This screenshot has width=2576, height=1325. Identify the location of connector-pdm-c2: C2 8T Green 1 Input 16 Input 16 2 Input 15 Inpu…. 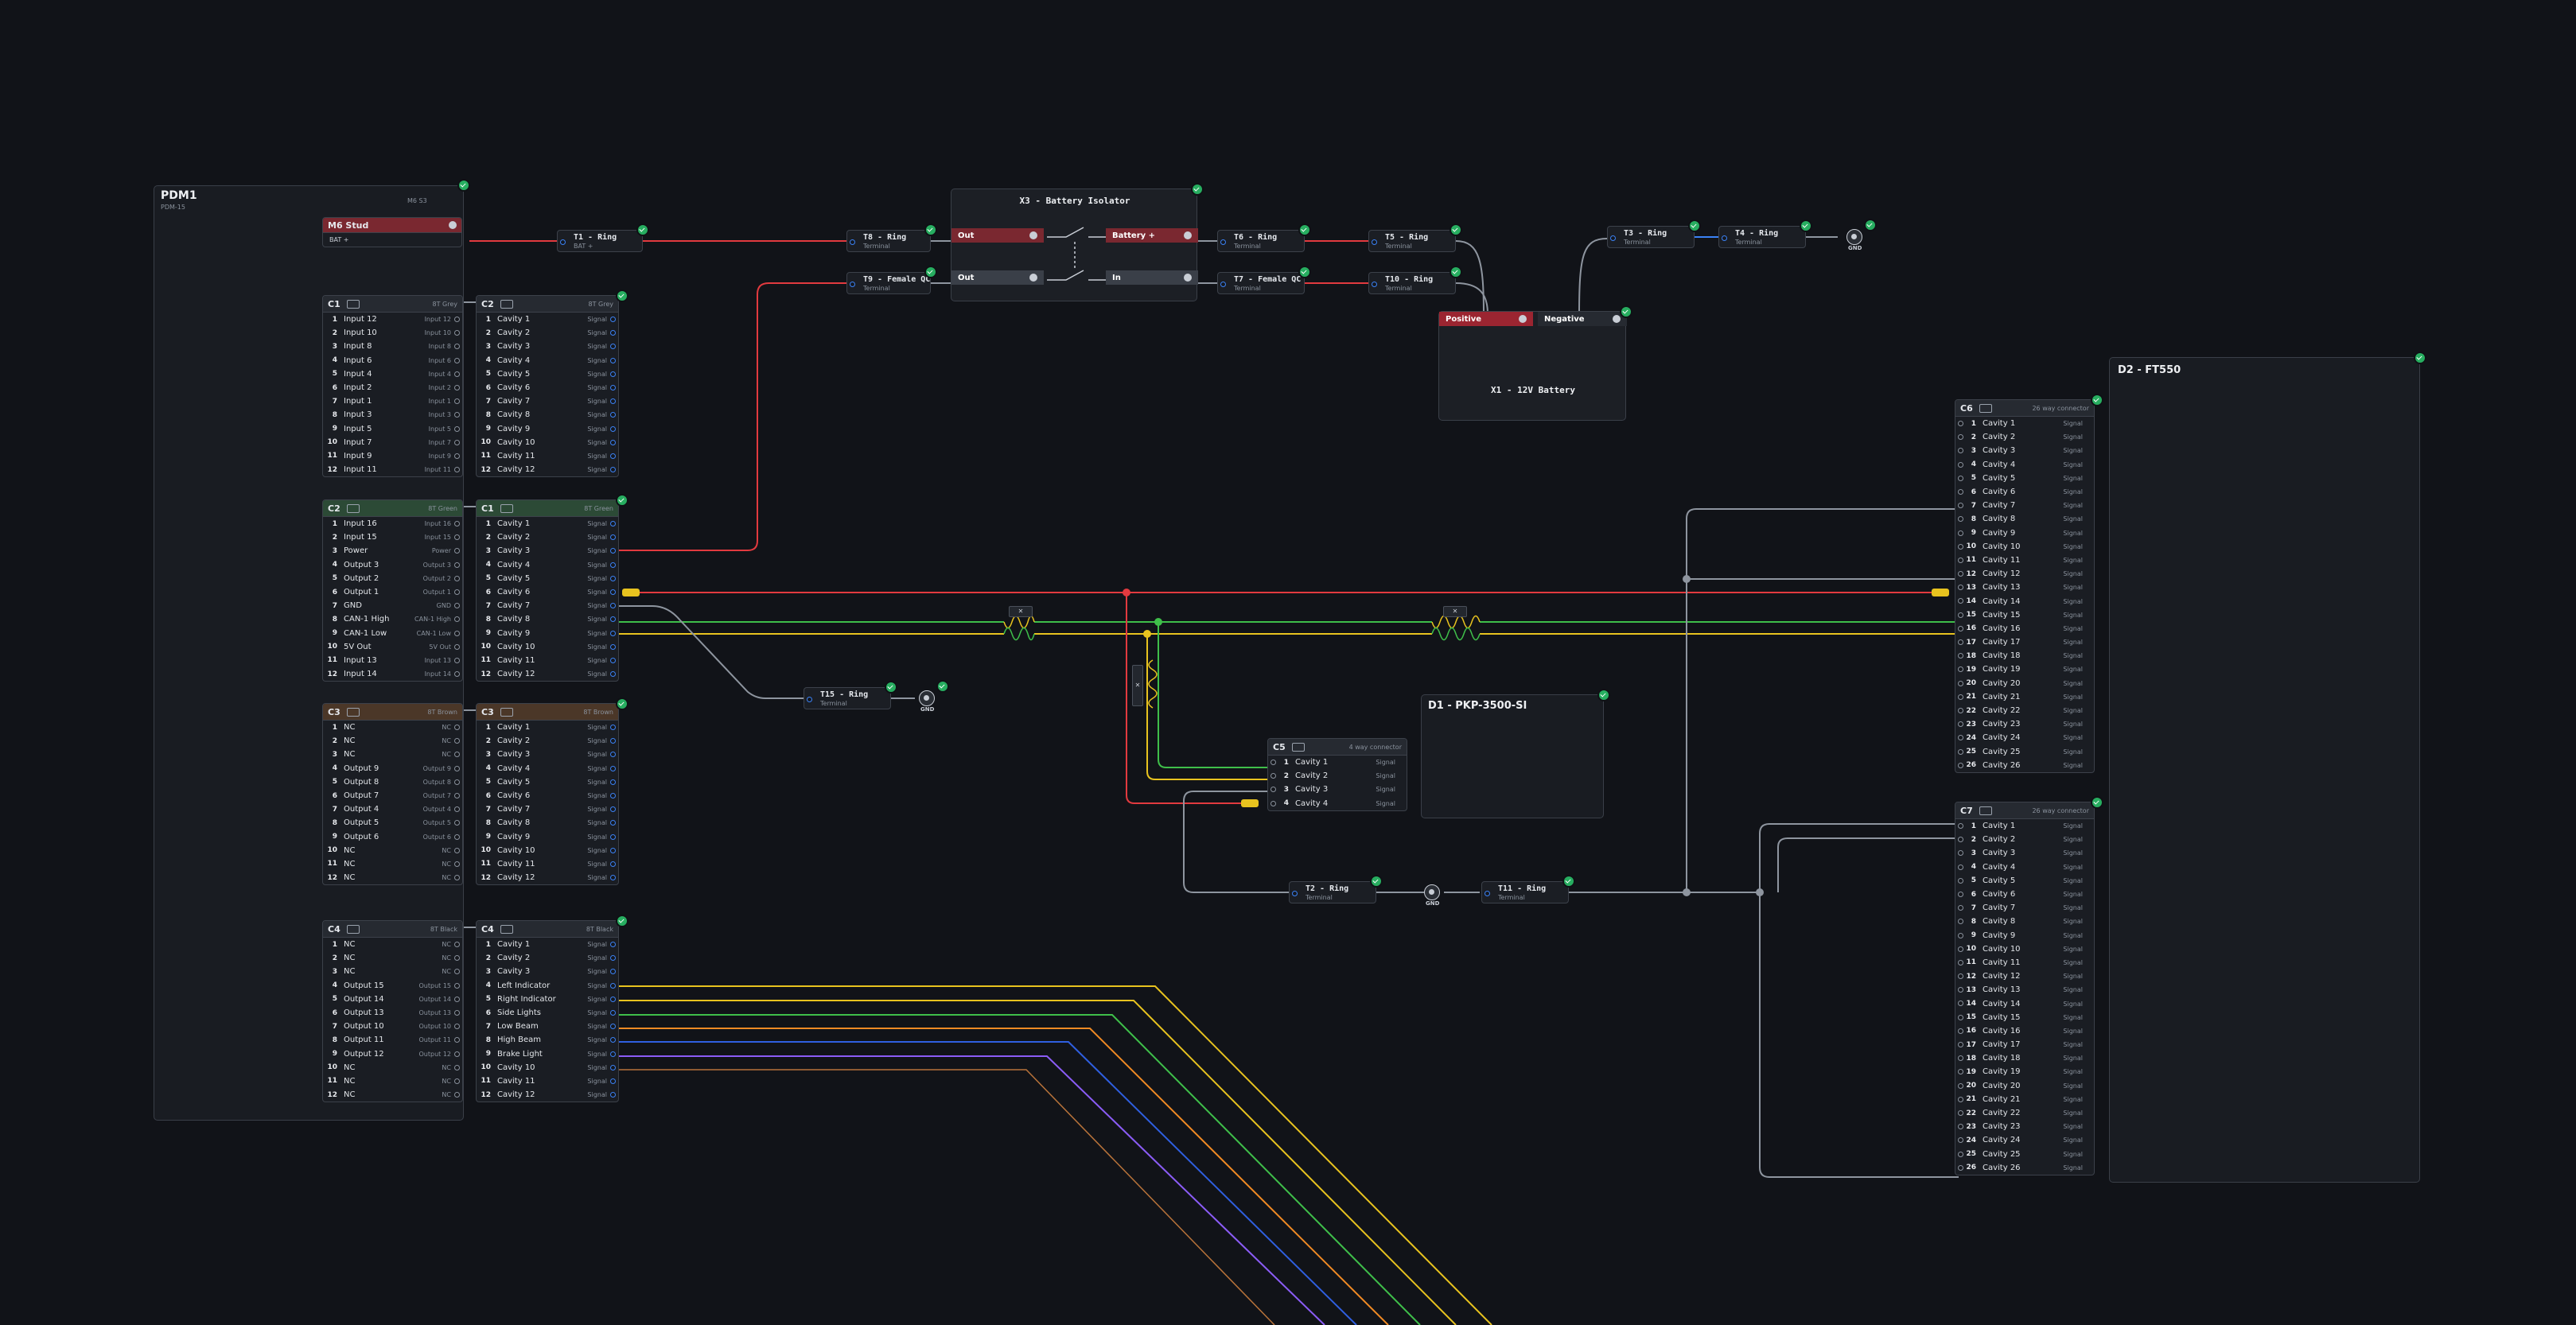
(393, 590).